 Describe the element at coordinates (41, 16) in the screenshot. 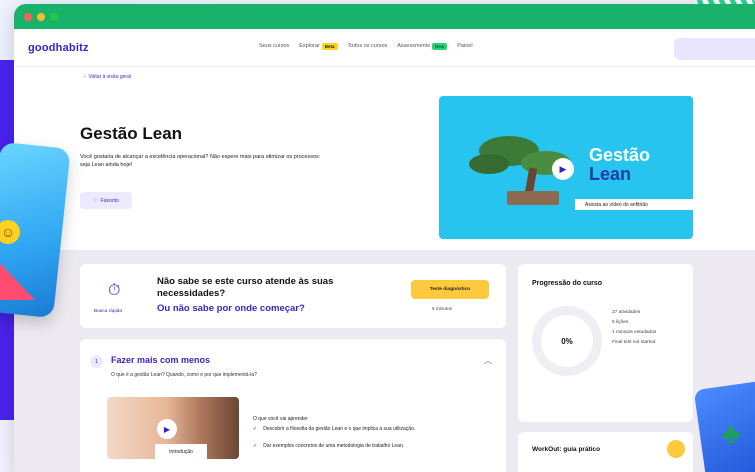

I see `minimize-dot-icon` at that location.